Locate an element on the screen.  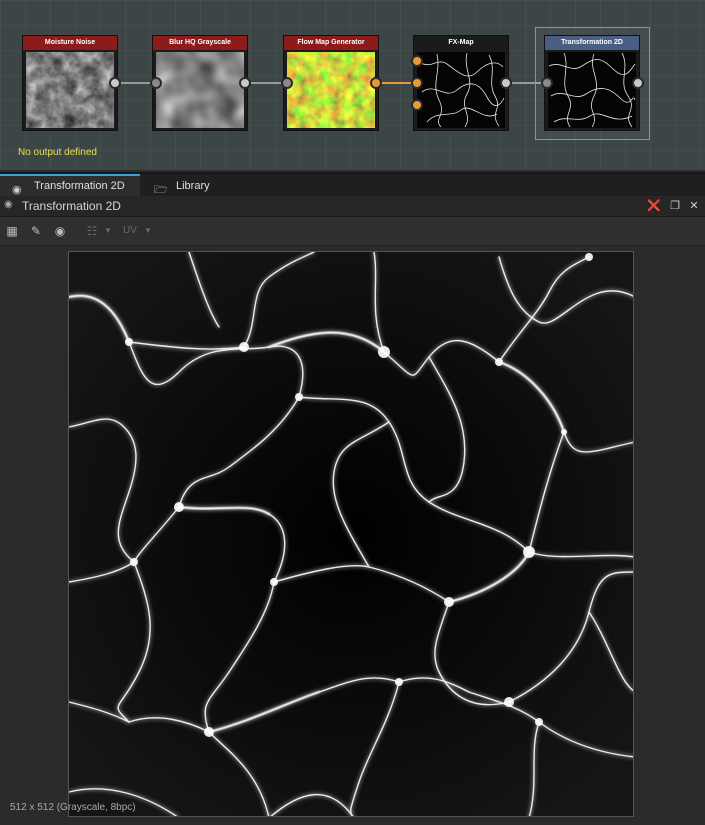
close-icon: ✕ is located at coordinates (694, 206).